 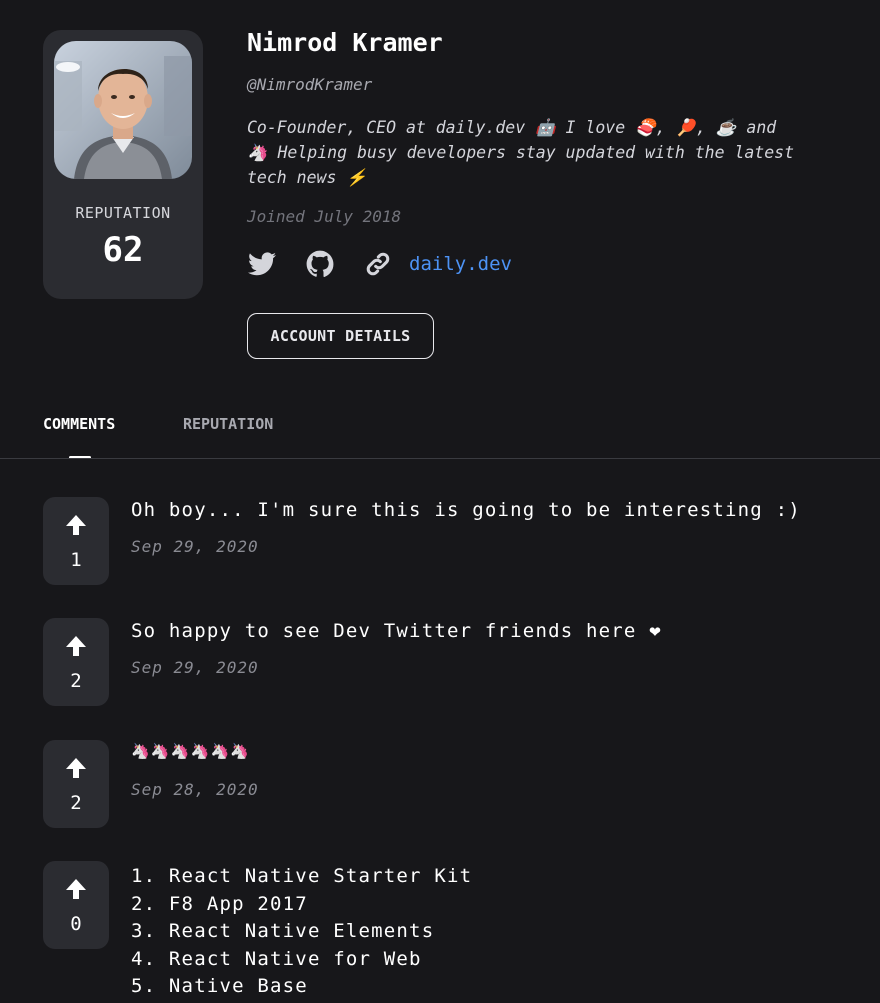 What do you see at coordinates (76, 560) in the screenshot?
I see `upvote-count: 1` at bounding box center [76, 560].